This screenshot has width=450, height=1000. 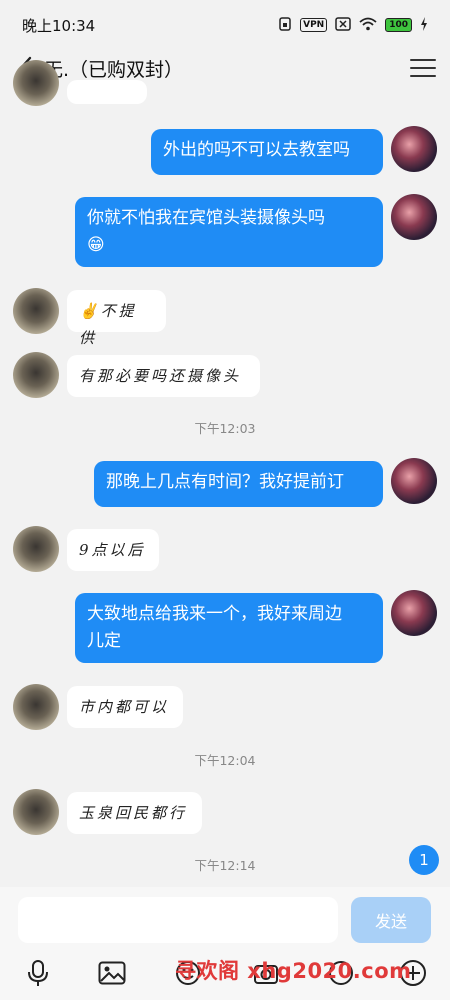 I want to click on charging-icon, so click(x=424, y=25).